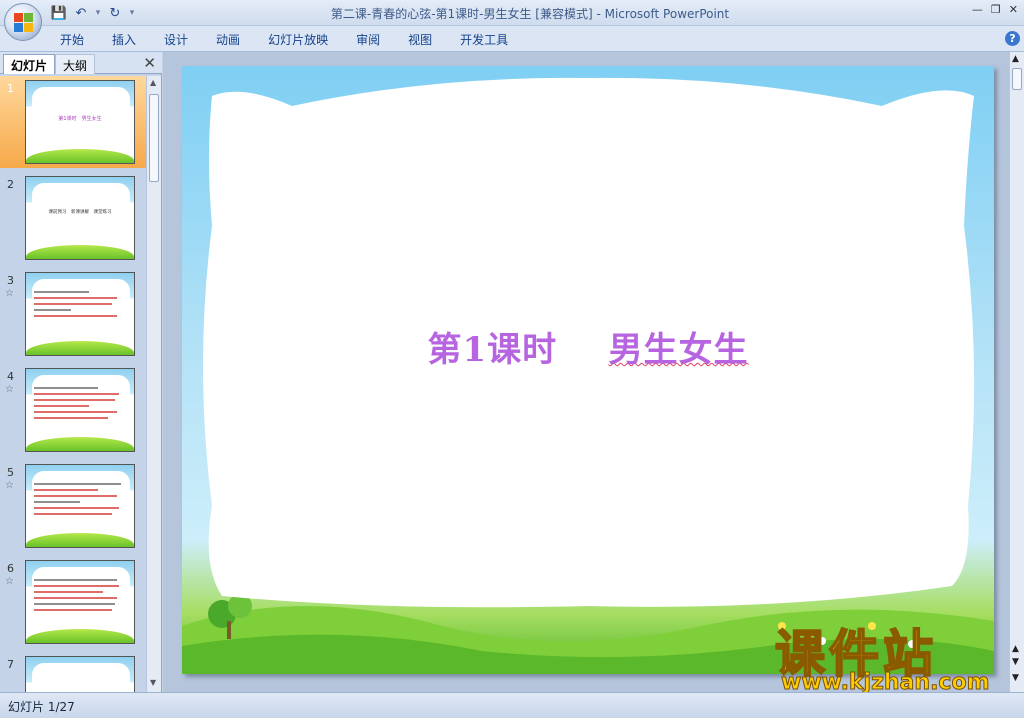 This screenshot has height=718, width=1024. Describe the element at coordinates (368, 39) in the screenshot. I see `tab-review: 审阅` at that location.